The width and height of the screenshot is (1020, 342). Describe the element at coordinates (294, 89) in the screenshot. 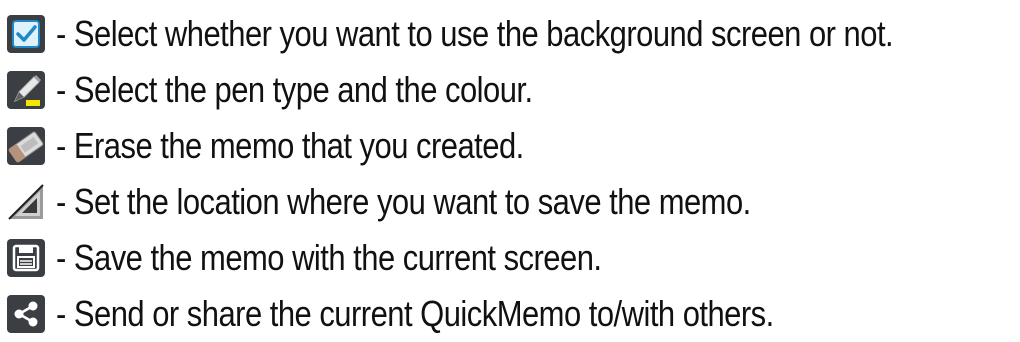

I see `legend-text-pen: - Select the pen type and the colour.` at that location.